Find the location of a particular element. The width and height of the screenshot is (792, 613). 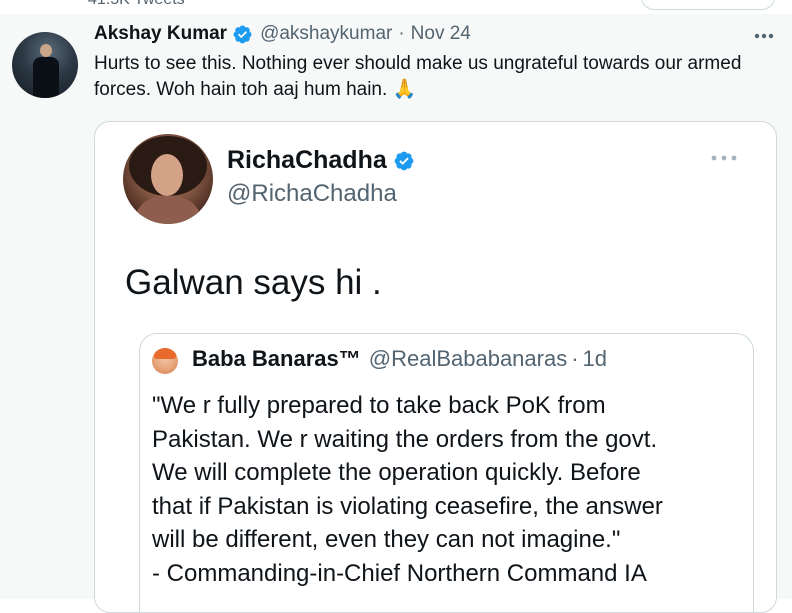

avatar-face is located at coordinates (167, 175).